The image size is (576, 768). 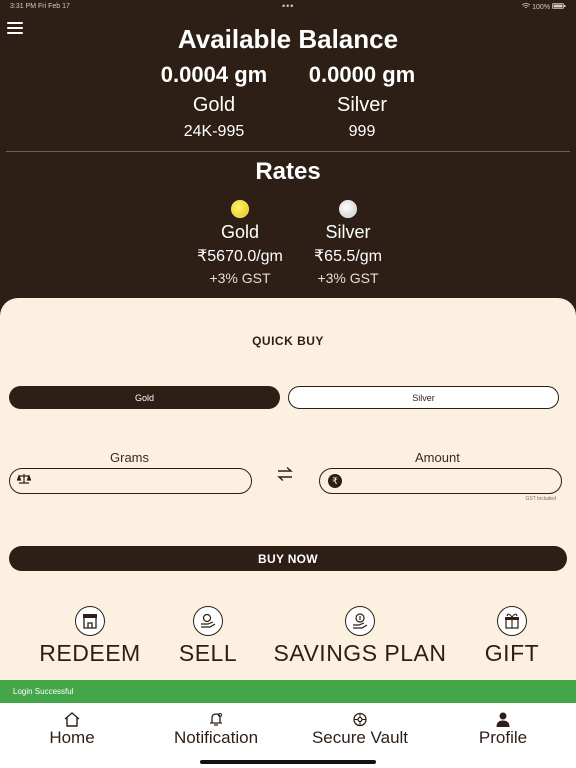 I want to click on gold-rate: Gold ₹5670.0/gm +3% GST, so click(x=240, y=243).